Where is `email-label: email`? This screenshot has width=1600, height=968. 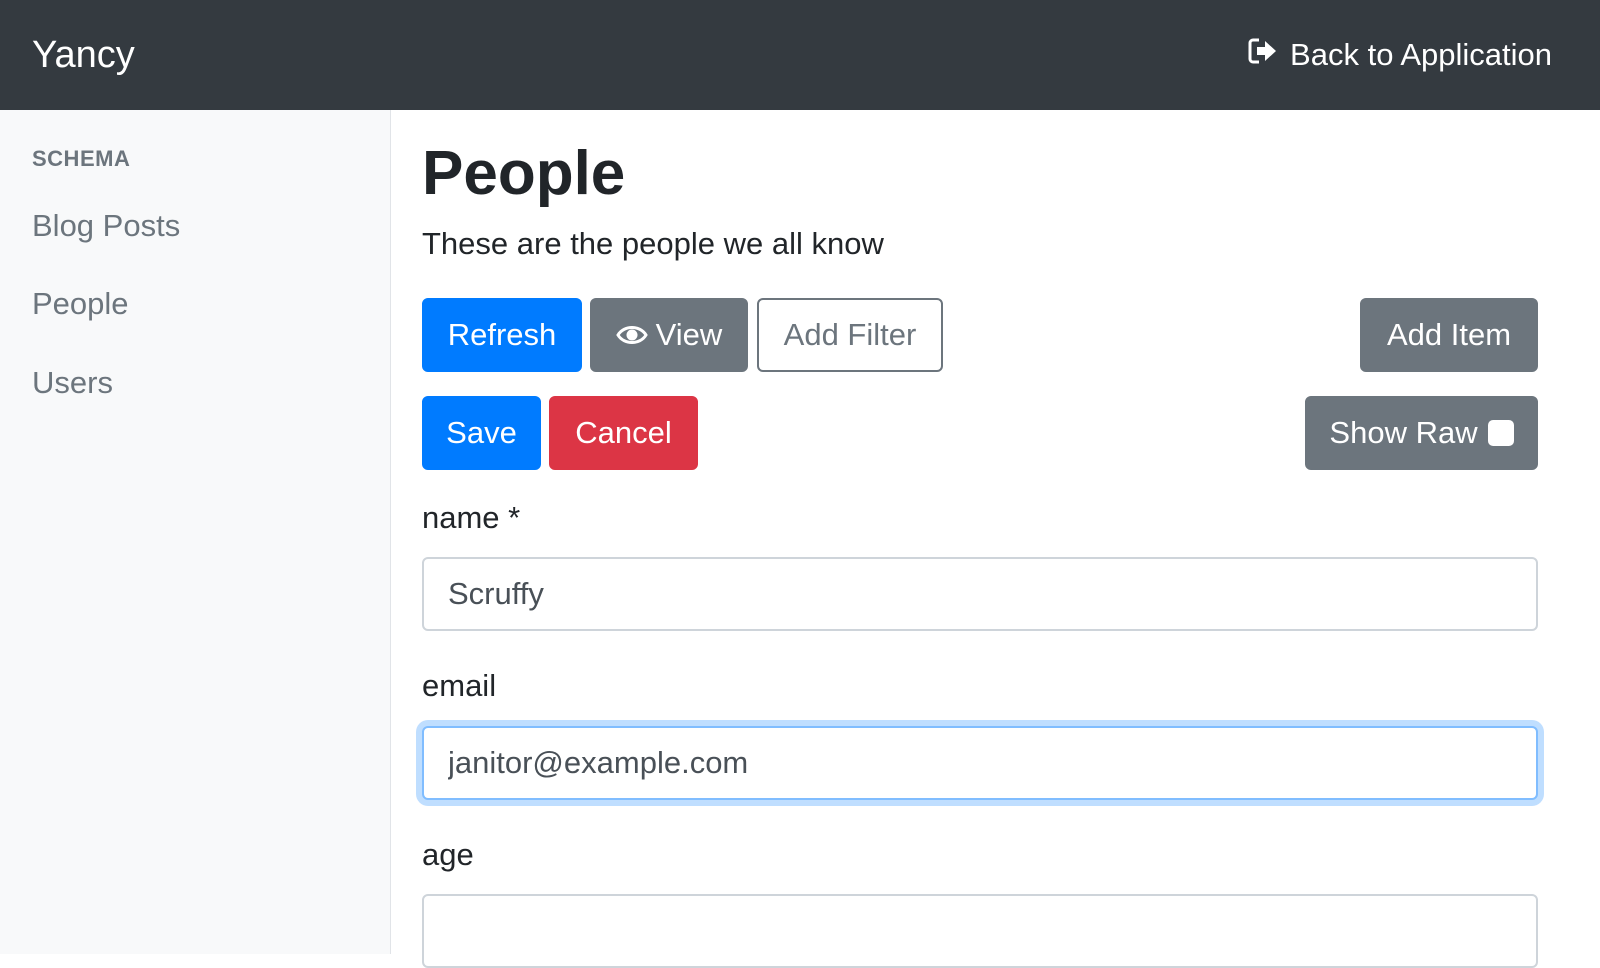 email-label: email is located at coordinates (459, 685).